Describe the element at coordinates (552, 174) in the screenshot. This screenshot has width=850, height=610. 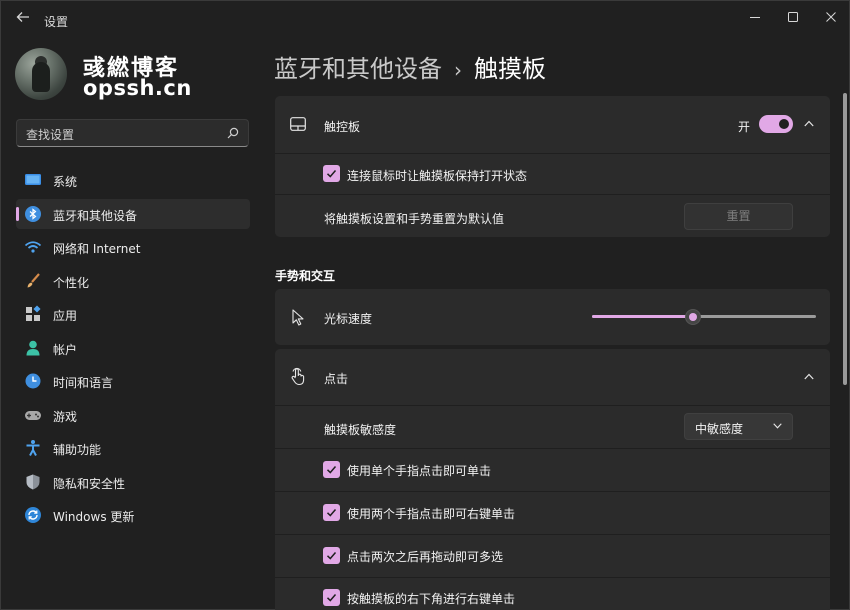
I see `keep-on-row: 连接鼠标时让触摸板保持打开状态` at that location.